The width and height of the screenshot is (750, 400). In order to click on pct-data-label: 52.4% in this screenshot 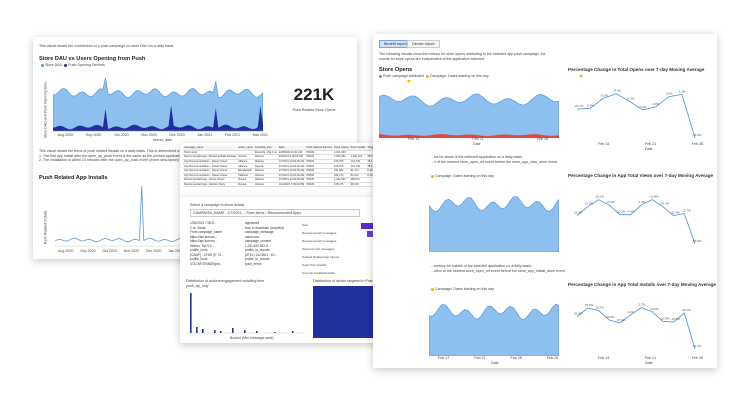, I will do `click(578, 314)`.